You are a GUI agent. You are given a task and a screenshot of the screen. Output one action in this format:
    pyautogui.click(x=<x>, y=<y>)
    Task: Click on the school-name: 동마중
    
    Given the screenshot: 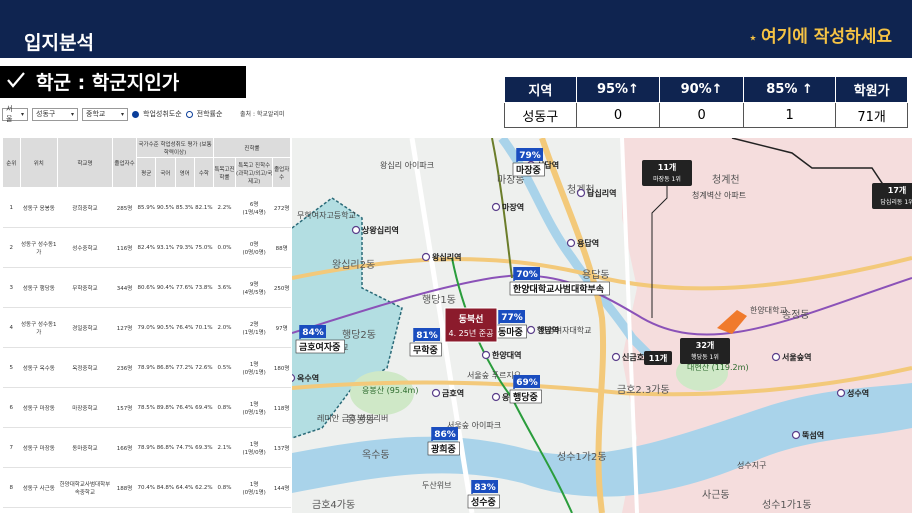 What is the action you would take?
    pyautogui.click(x=510, y=332)
    